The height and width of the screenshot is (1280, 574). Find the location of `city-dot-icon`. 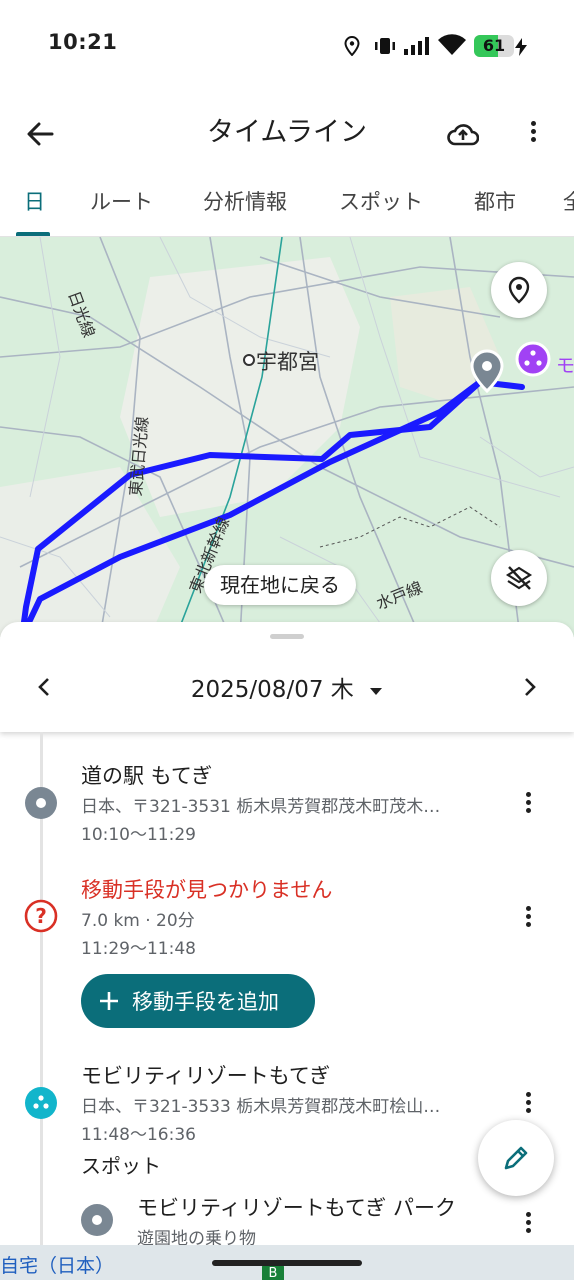

city-dot-icon is located at coordinates (249, 360).